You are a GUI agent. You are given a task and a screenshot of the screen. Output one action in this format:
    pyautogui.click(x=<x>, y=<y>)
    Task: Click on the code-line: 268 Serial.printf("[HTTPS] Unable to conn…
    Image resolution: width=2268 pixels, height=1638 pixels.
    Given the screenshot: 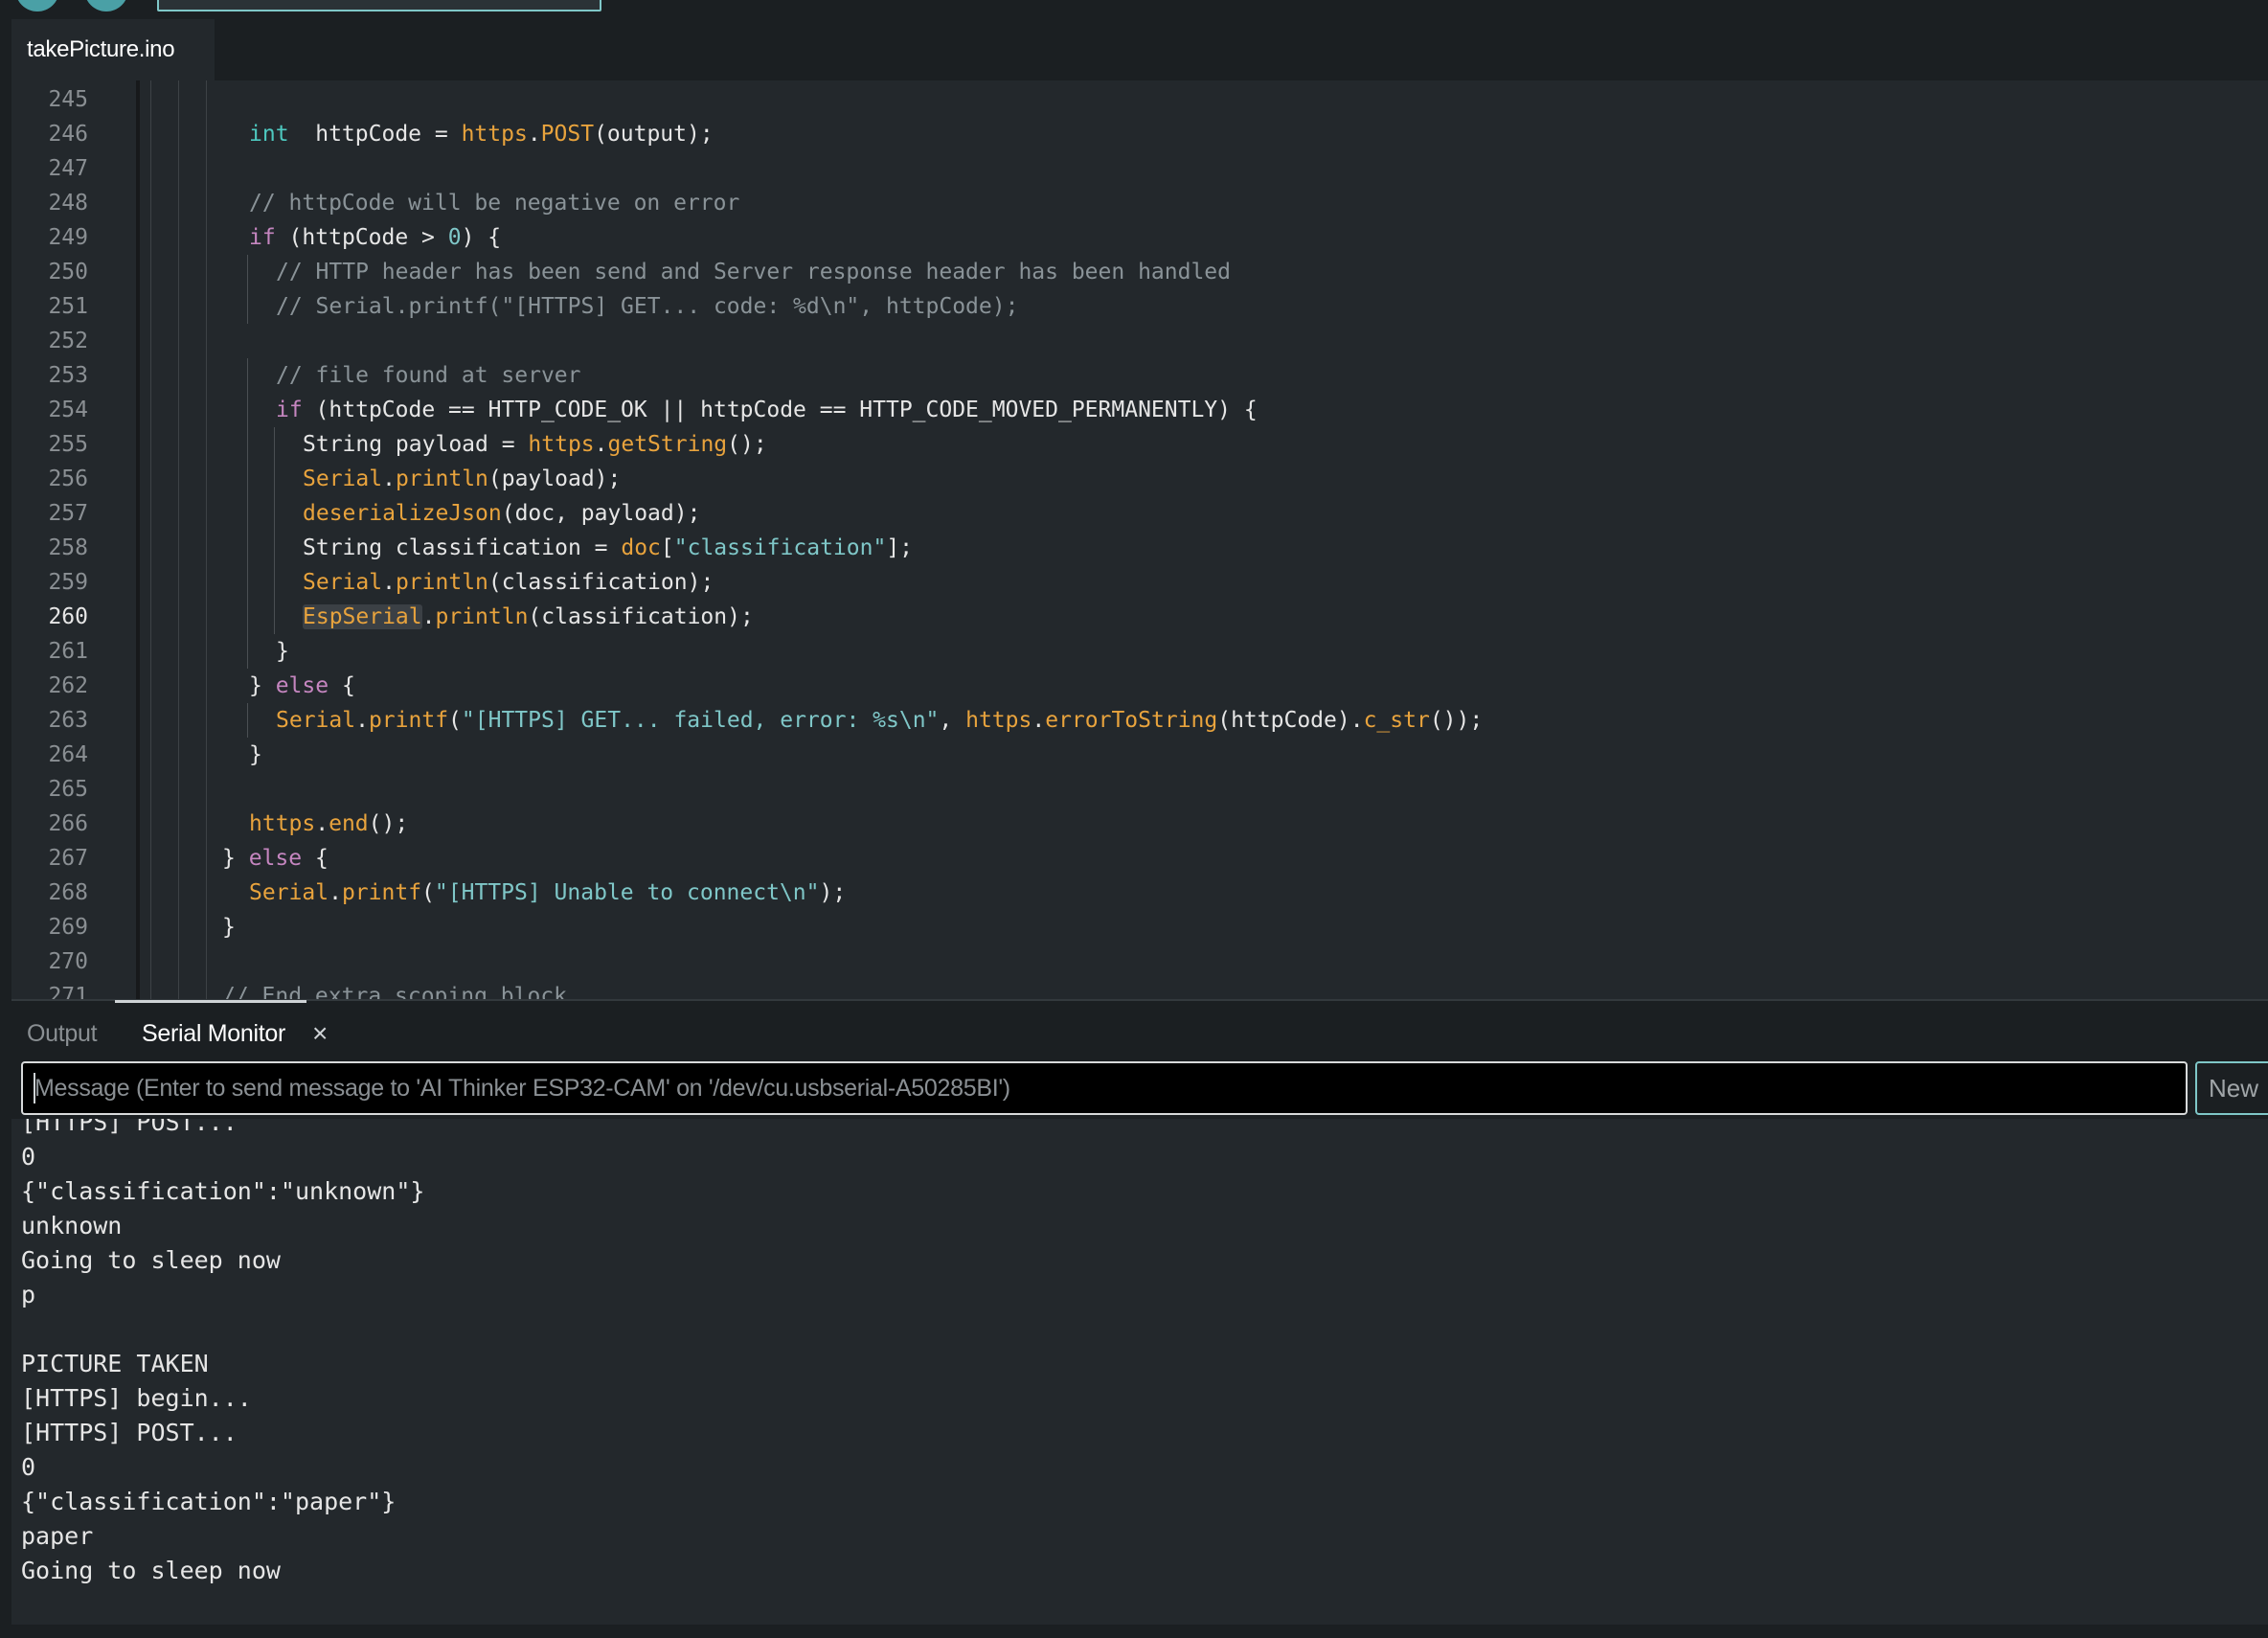 What is the action you would take?
    pyautogui.click(x=1139, y=893)
    